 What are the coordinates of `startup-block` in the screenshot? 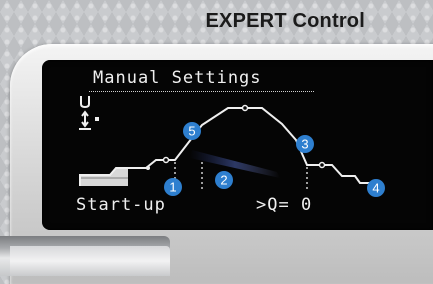 It's located at (104, 177).